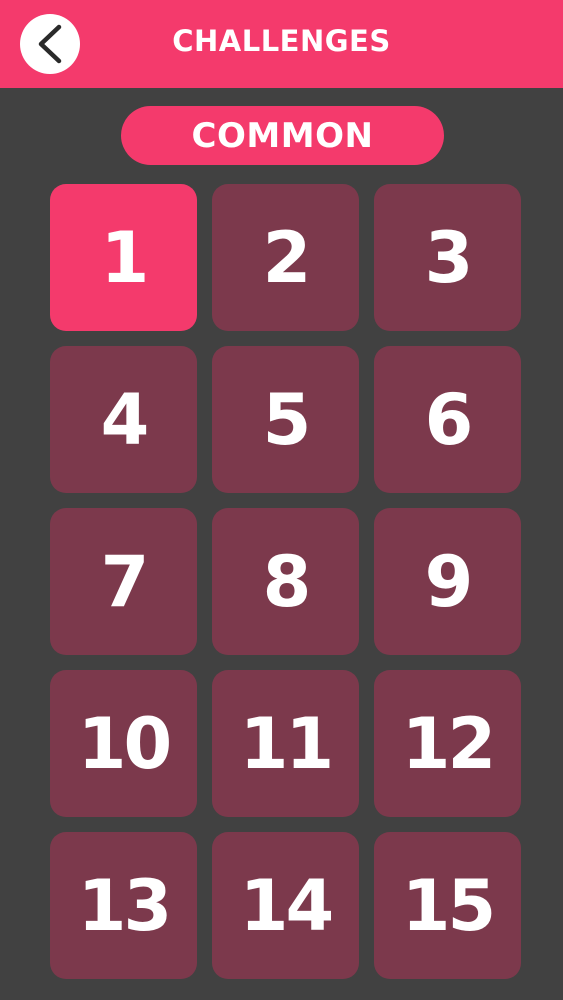  I want to click on level-tile: 9, so click(447, 581).